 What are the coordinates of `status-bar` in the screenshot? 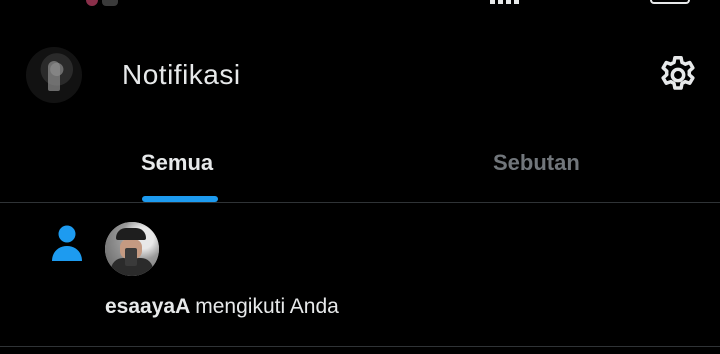 It's located at (360, 5).